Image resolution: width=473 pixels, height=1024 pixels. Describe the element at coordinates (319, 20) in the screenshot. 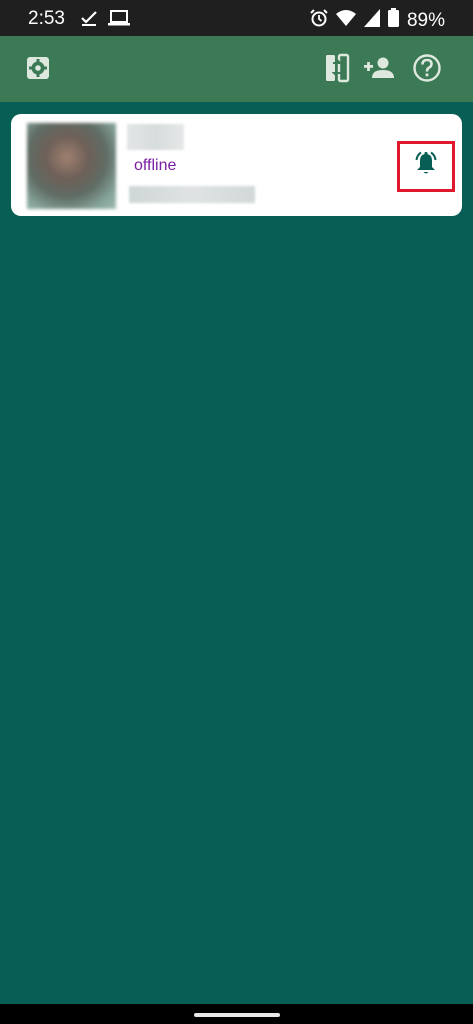

I see `alarm-icon` at that location.